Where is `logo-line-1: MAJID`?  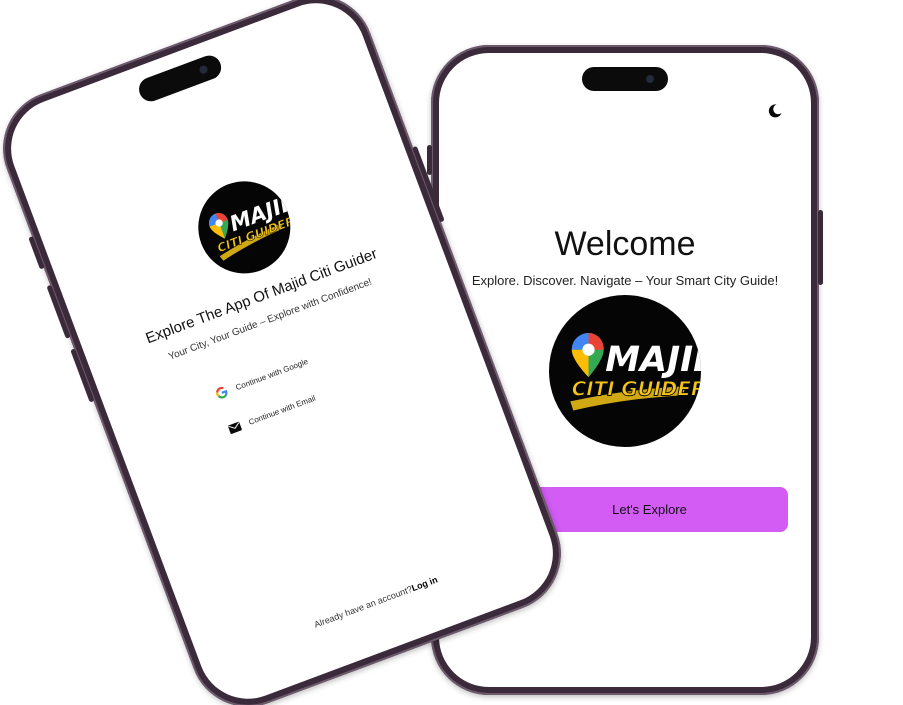 logo-line-1: MAJID is located at coordinates (653, 360).